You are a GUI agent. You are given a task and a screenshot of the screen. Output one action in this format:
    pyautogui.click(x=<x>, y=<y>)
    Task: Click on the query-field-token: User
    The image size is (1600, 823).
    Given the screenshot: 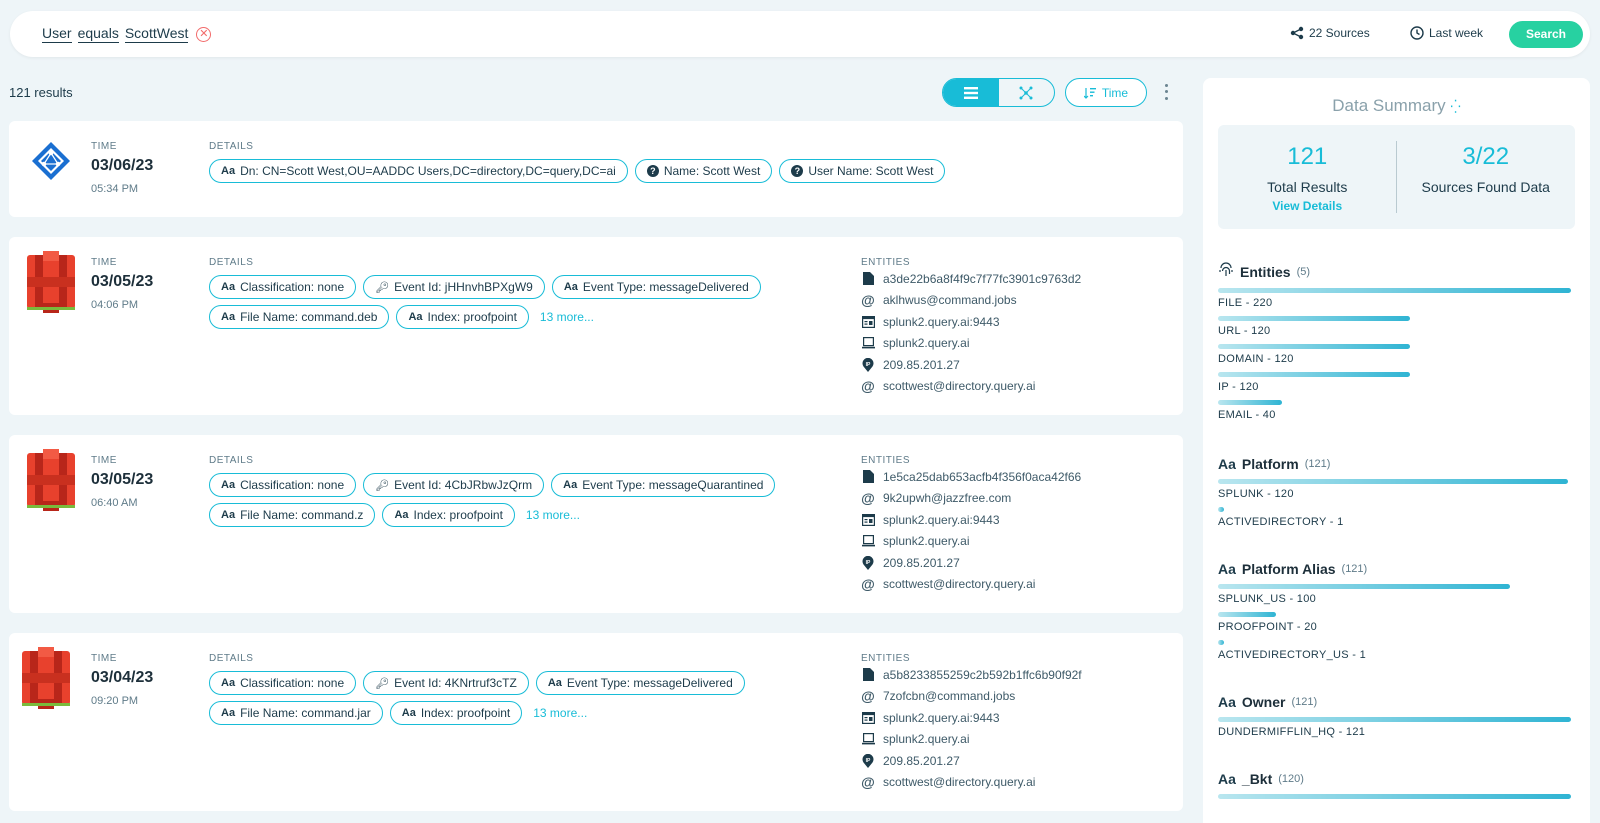 What is the action you would take?
    pyautogui.click(x=57, y=34)
    